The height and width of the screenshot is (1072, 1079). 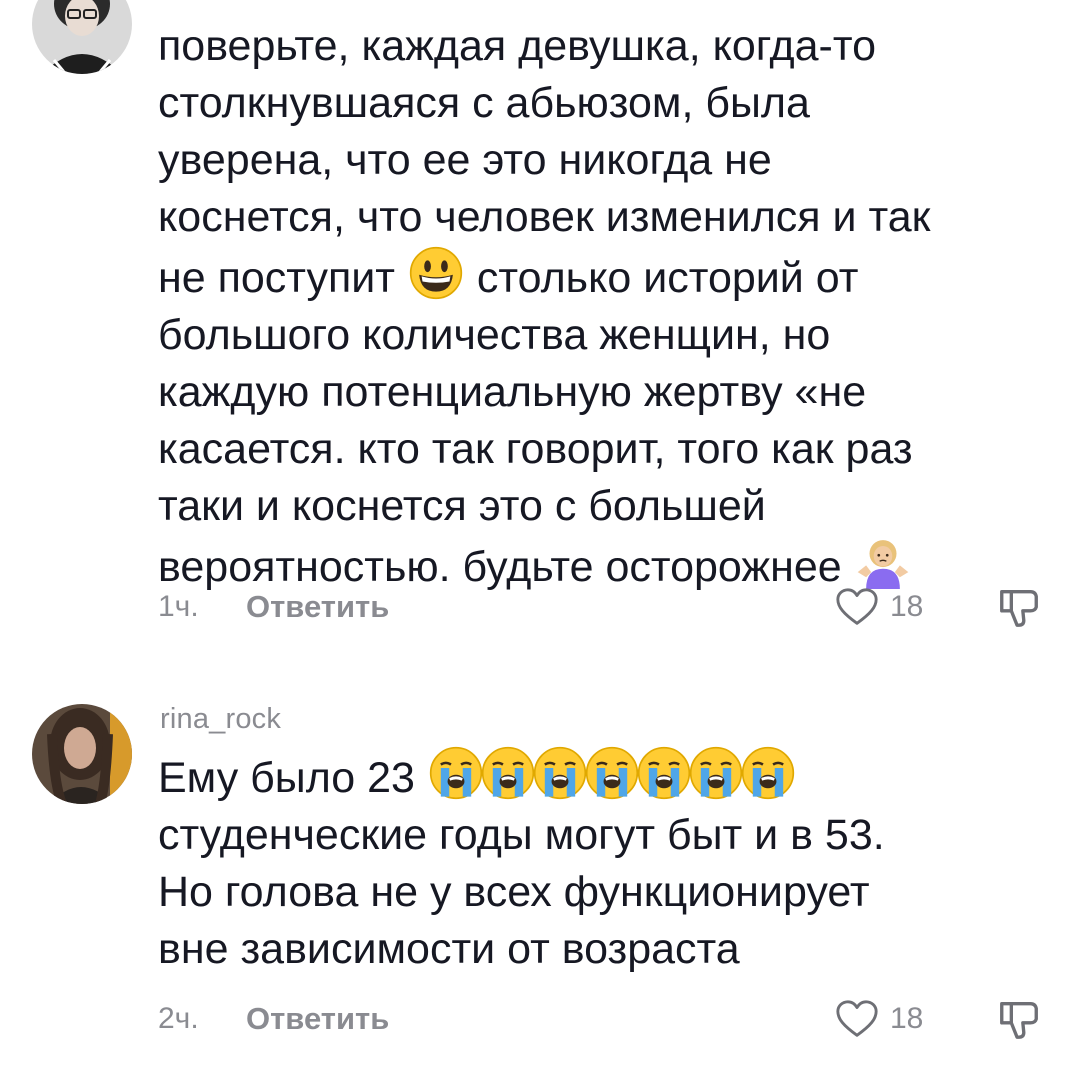 What do you see at coordinates (494, 335) in the screenshot?
I see `text-line: большого количества женщин, но` at bounding box center [494, 335].